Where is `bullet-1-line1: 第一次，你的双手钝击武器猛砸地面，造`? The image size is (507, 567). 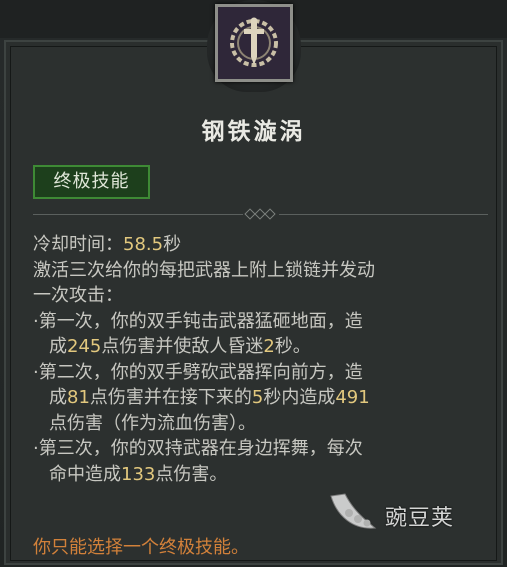
bullet-1-line1: 第一次，你的双手钝击武器猛砸地面，造 is located at coordinates (200, 321).